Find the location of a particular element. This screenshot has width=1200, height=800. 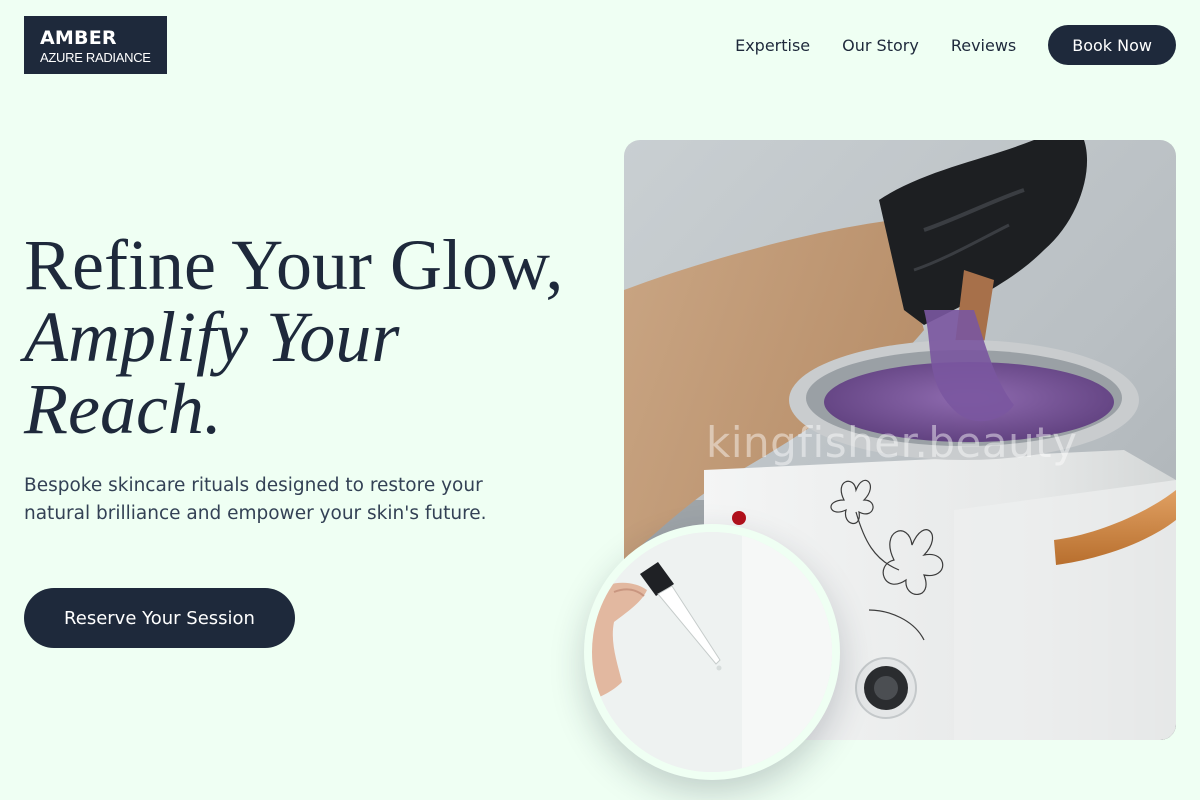

book-now-button: Book Now is located at coordinates (1112, 45).